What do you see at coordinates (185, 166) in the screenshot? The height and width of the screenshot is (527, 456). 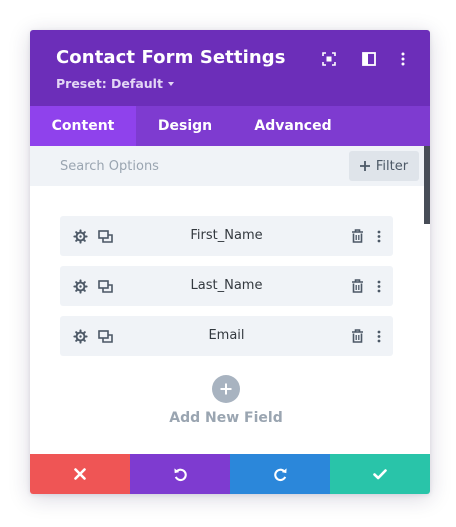 I see `search-input` at bounding box center [185, 166].